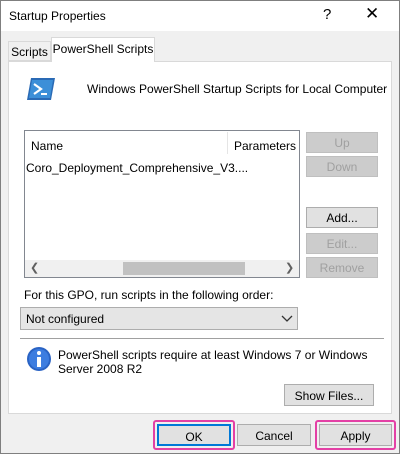 The height and width of the screenshot is (454, 400). What do you see at coordinates (39, 359) in the screenshot?
I see `info-icon` at bounding box center [39, 359].